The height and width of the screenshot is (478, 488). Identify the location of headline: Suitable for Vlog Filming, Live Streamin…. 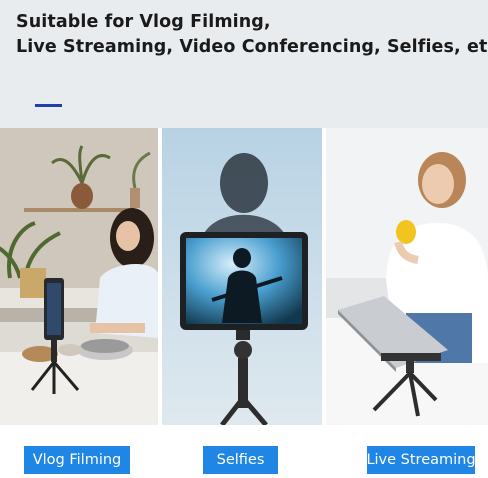
(252, 35).